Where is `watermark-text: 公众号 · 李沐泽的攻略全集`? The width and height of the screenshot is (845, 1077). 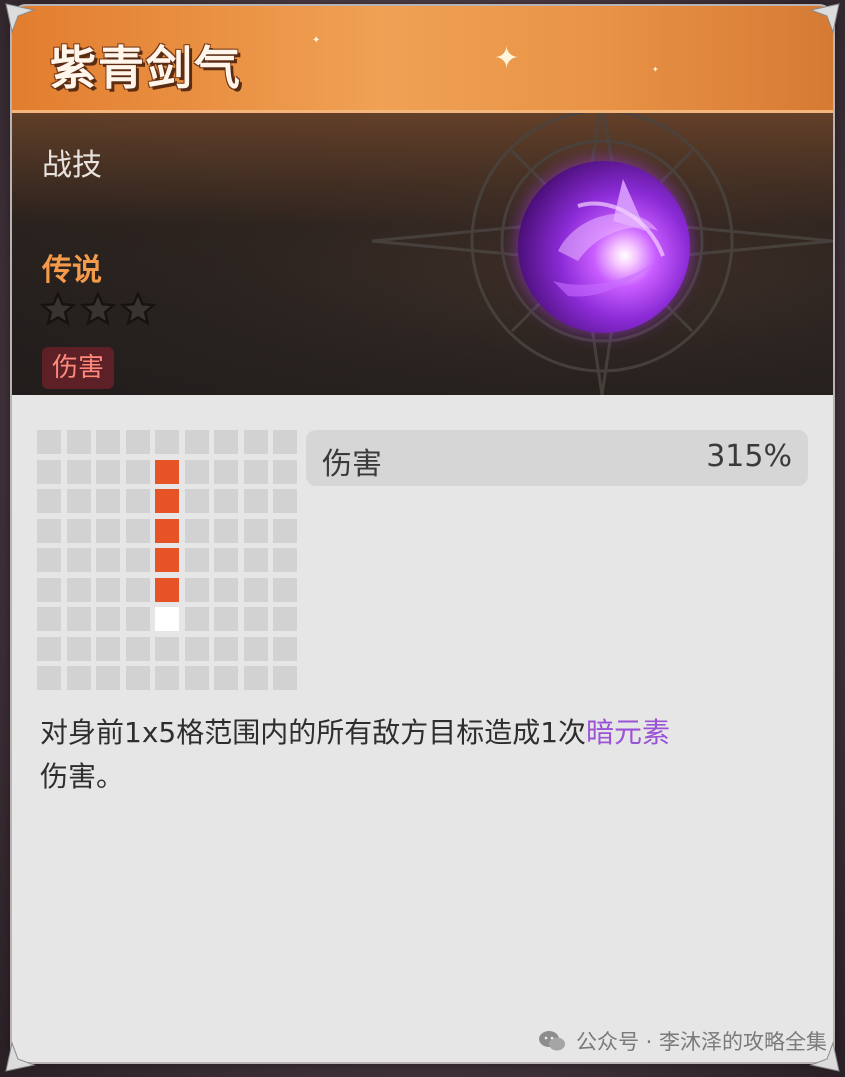
watermark-text: 公众号 · 李沐泽的攻略全集 is located at coordinates (701, 1042).